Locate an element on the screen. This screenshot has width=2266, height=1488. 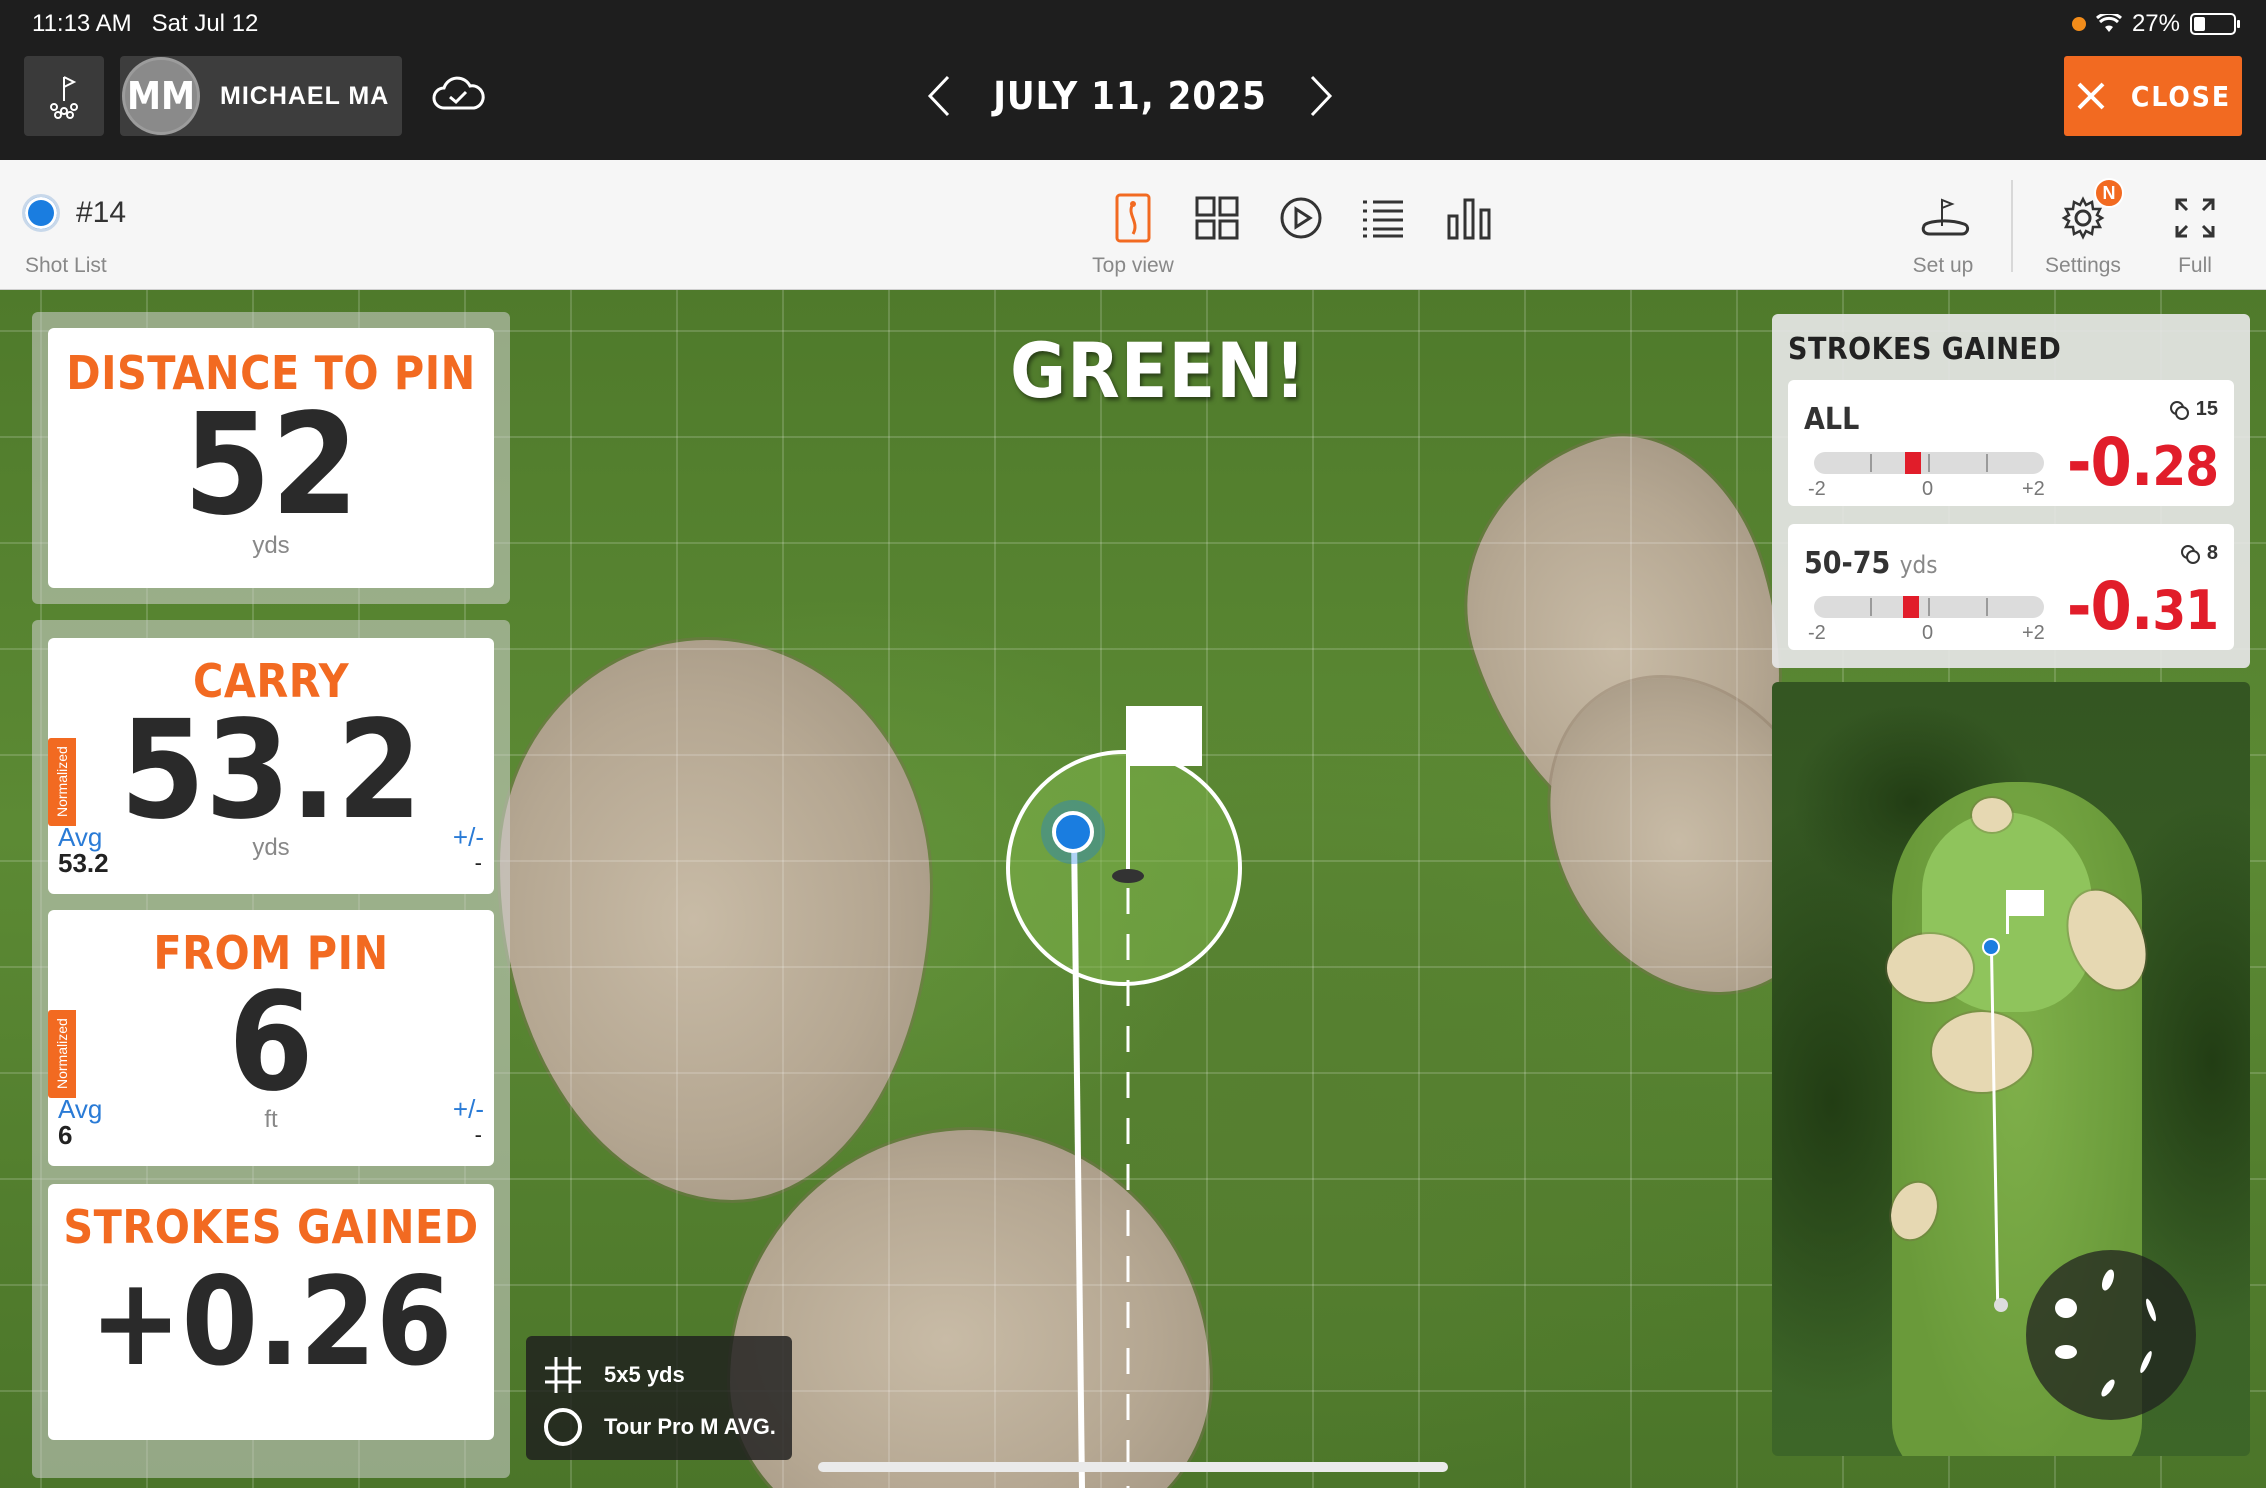
top-view-label: Top view is located at coordinates (1133, 265).